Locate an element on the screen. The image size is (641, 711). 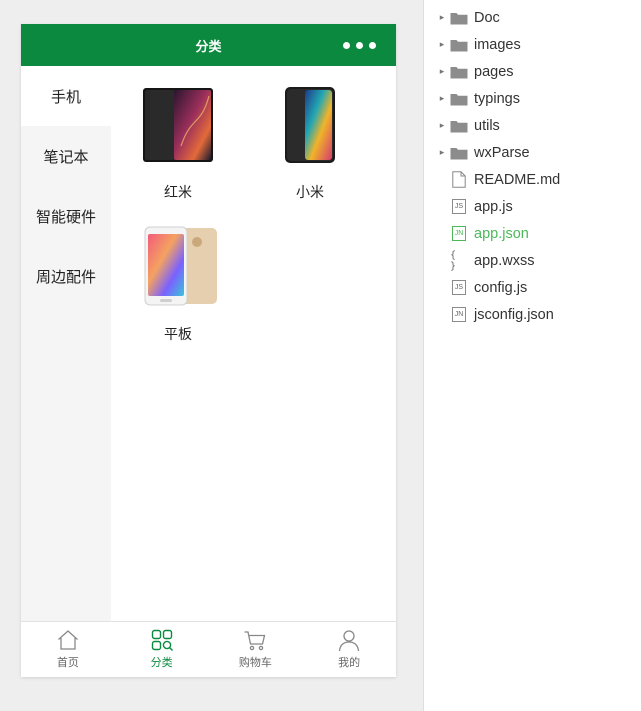
tab-profile: 我的 is located at coordinates (349, 649).